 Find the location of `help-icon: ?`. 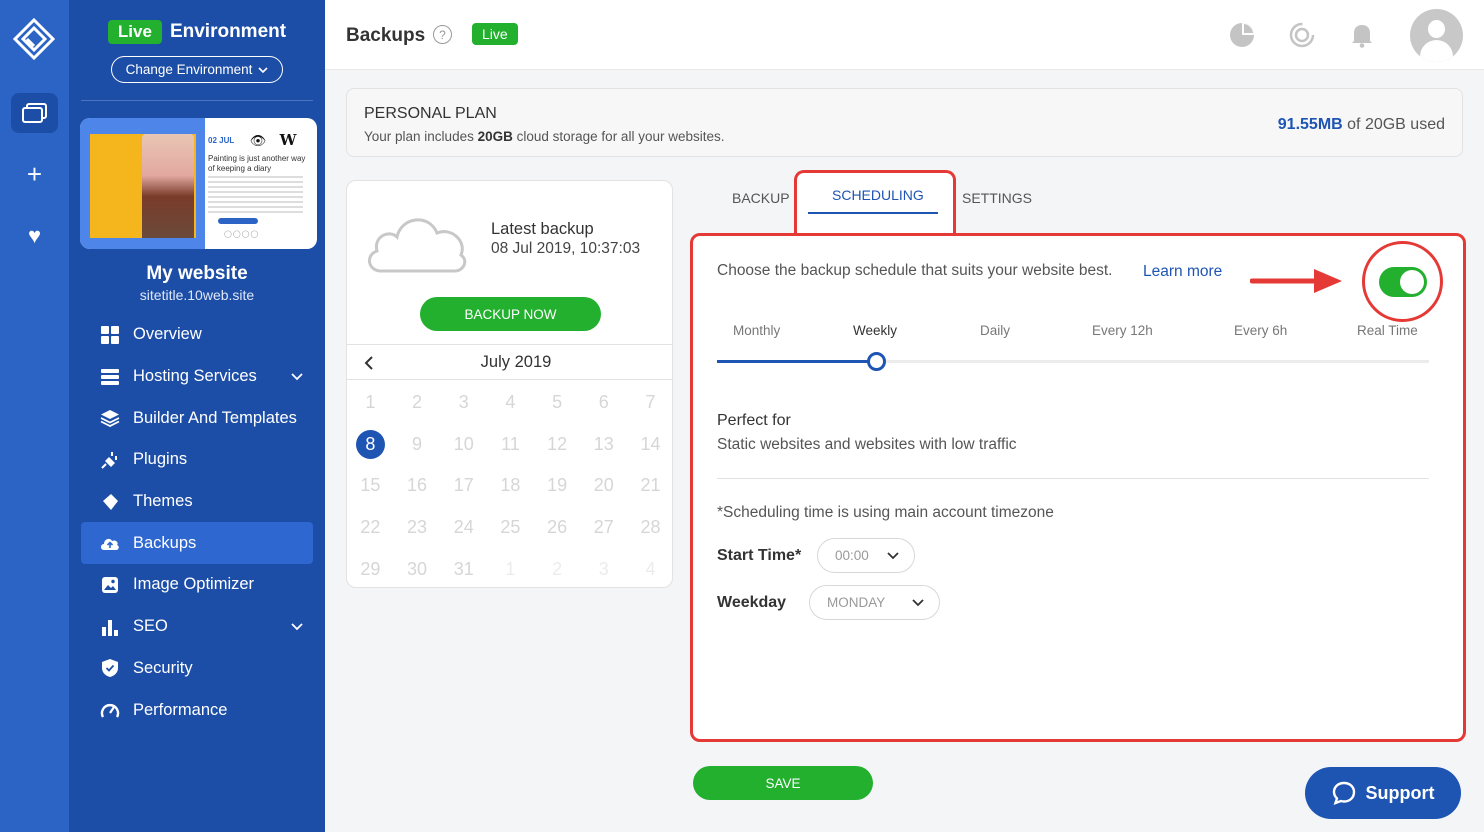

help-icon: ? is located at coordinates (442, 34).